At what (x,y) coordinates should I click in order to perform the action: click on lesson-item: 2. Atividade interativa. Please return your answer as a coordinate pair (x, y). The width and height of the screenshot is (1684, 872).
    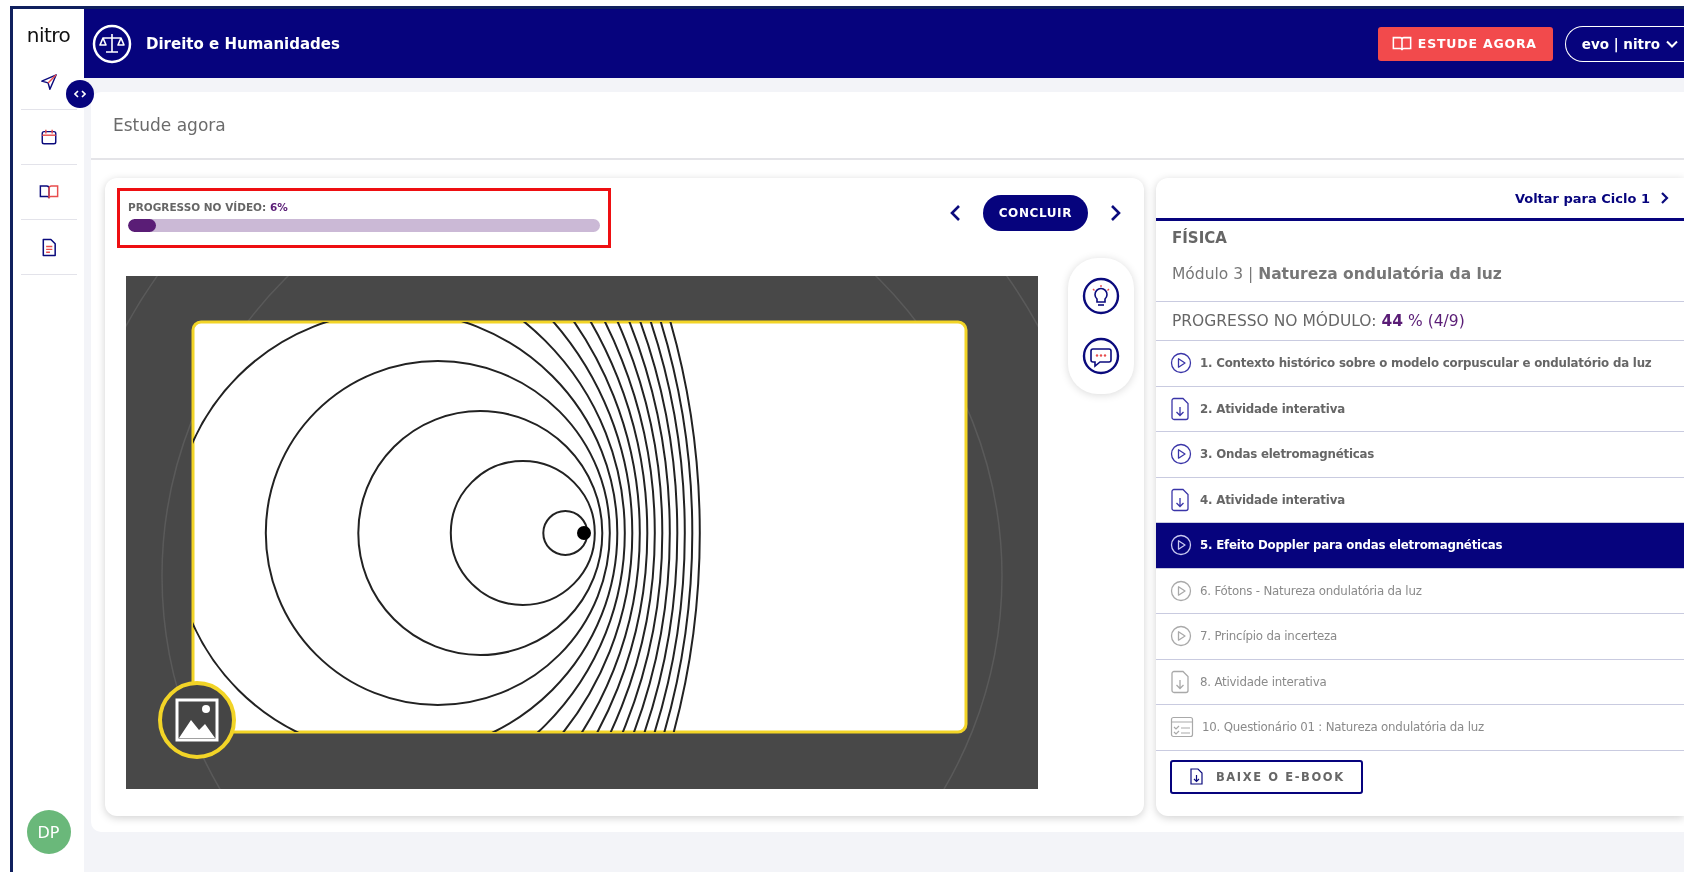
    Looking at the image, I should click on (1420, 409).